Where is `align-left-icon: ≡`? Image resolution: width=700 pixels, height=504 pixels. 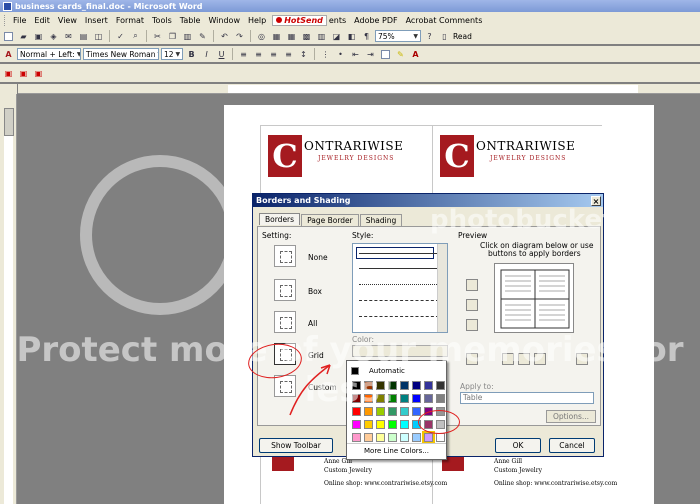 align-left-icon: ≡ is located at coordinates (243, 54).